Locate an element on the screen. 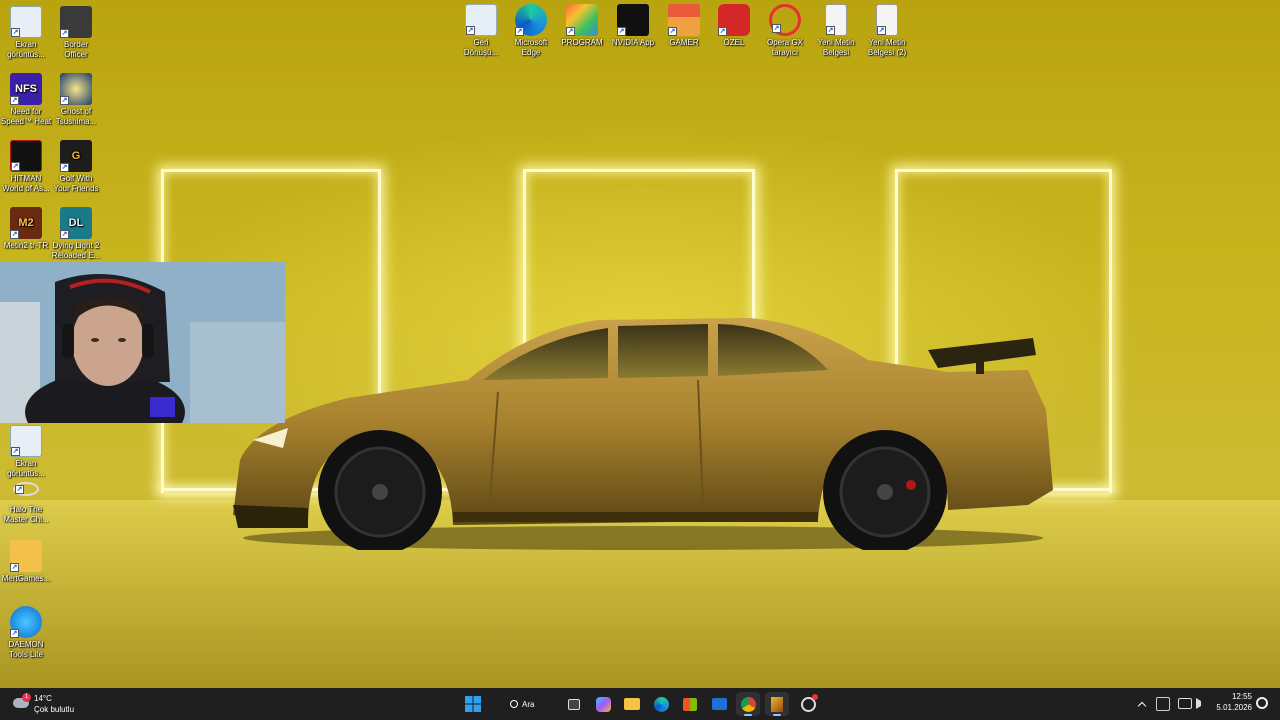 This screenshot has height=720, width=1280. weather-widget: 1 14°C Çok bulutlu is located at coordinates (50, 704).